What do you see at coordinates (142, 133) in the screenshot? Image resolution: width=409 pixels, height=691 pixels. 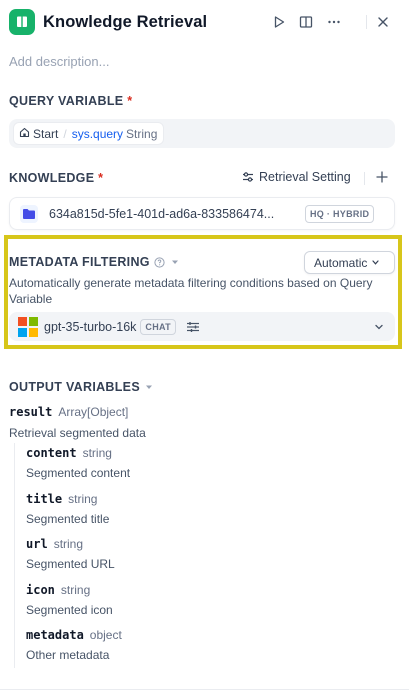 I see `variable-type: String` at bounding box center [142, 133].